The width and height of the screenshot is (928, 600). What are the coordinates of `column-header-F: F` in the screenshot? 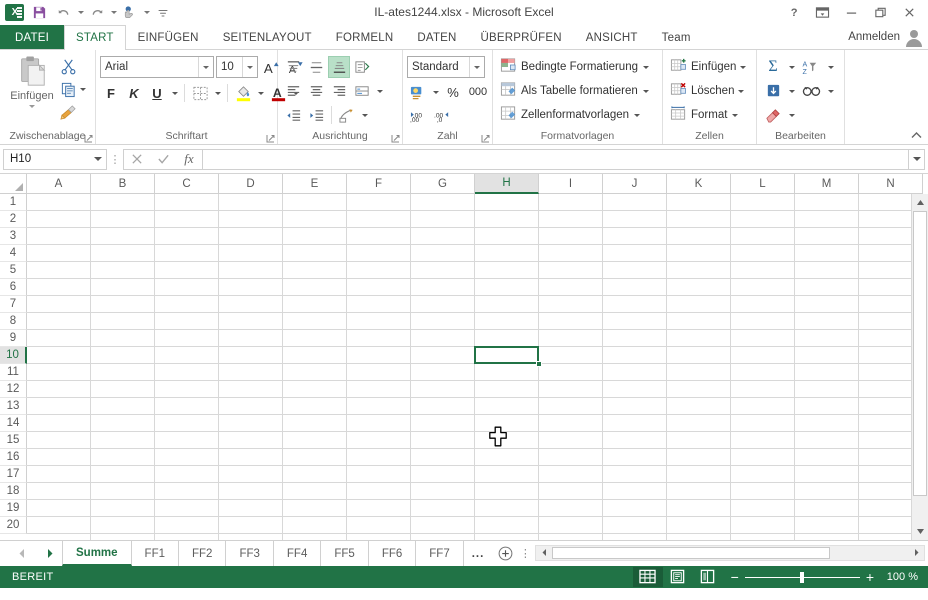 It's located at (379, 184).